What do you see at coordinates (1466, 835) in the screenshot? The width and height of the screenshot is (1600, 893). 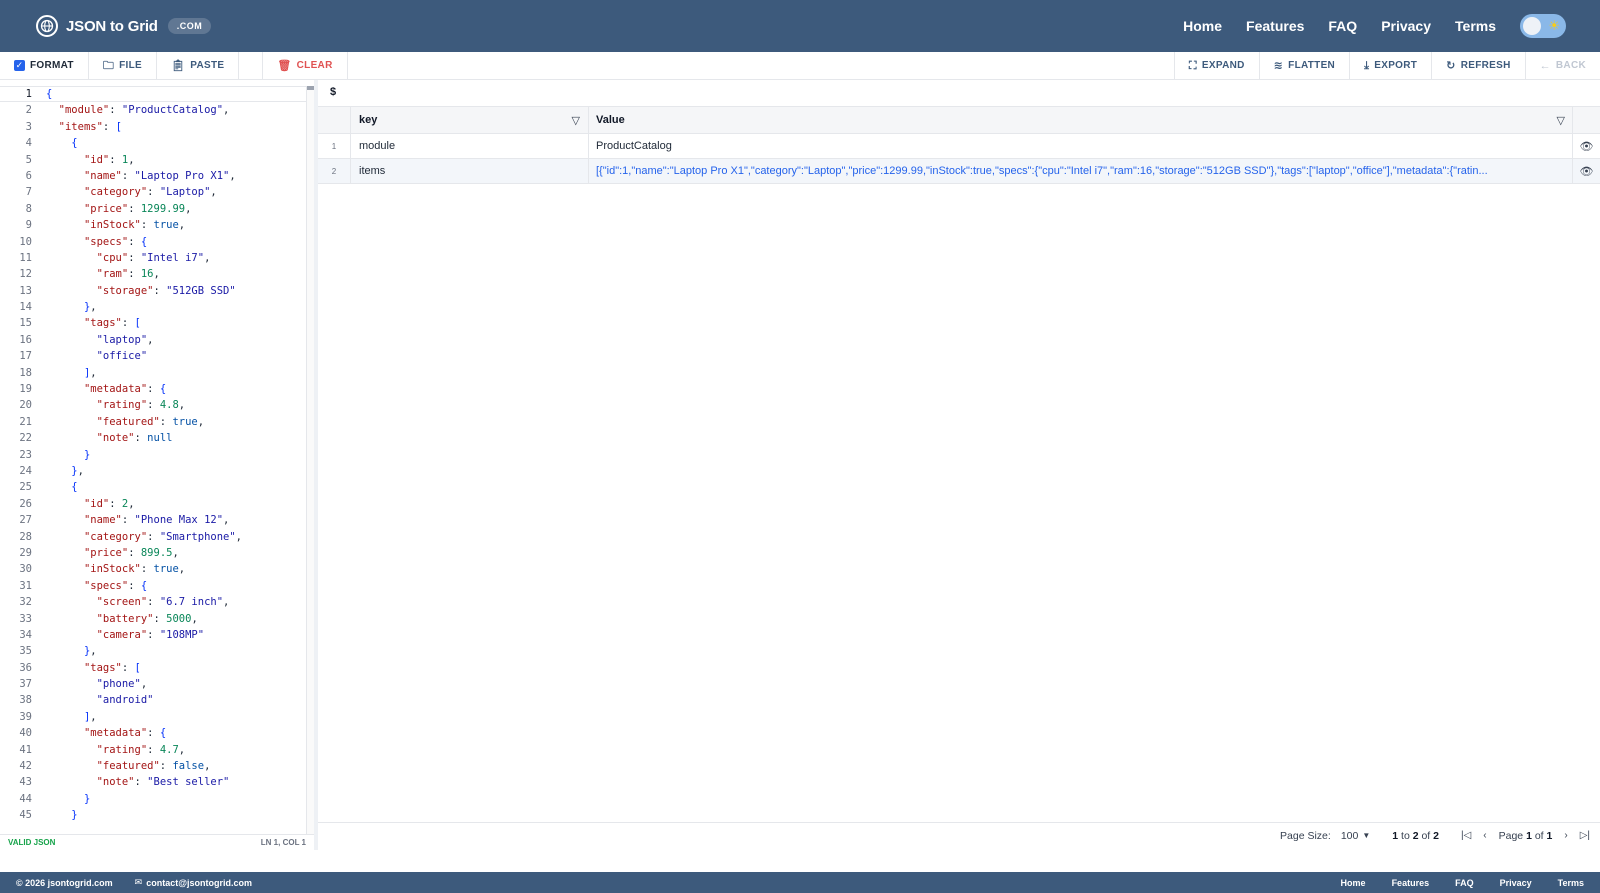 I see `first-page-icon: |◁` at bounding box center [1466, 835].